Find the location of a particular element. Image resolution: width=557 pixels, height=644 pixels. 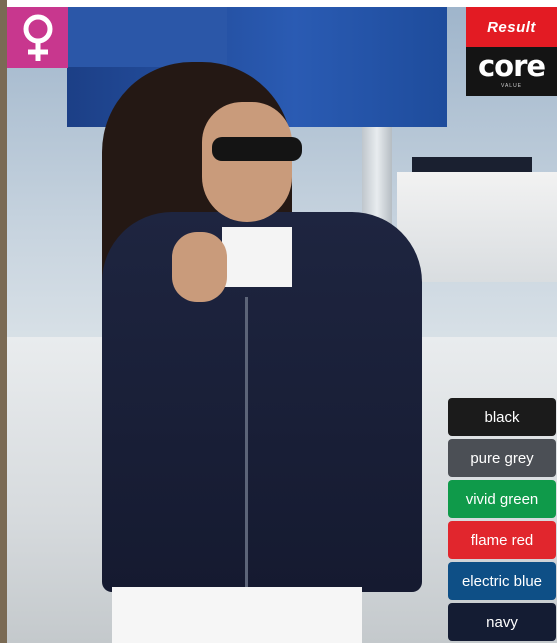

swatch-label: pure grey is located at coordinates (502, 458).